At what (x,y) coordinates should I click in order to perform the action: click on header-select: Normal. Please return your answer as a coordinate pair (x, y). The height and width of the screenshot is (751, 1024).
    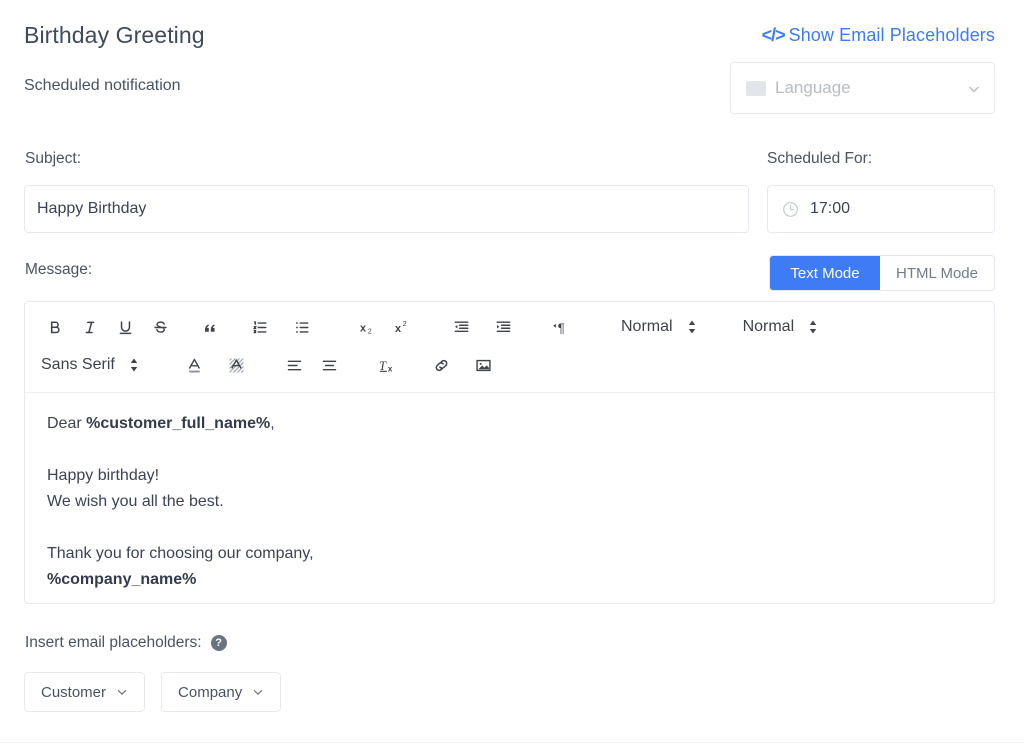
    Looking at the image, I should click on (781, 327).